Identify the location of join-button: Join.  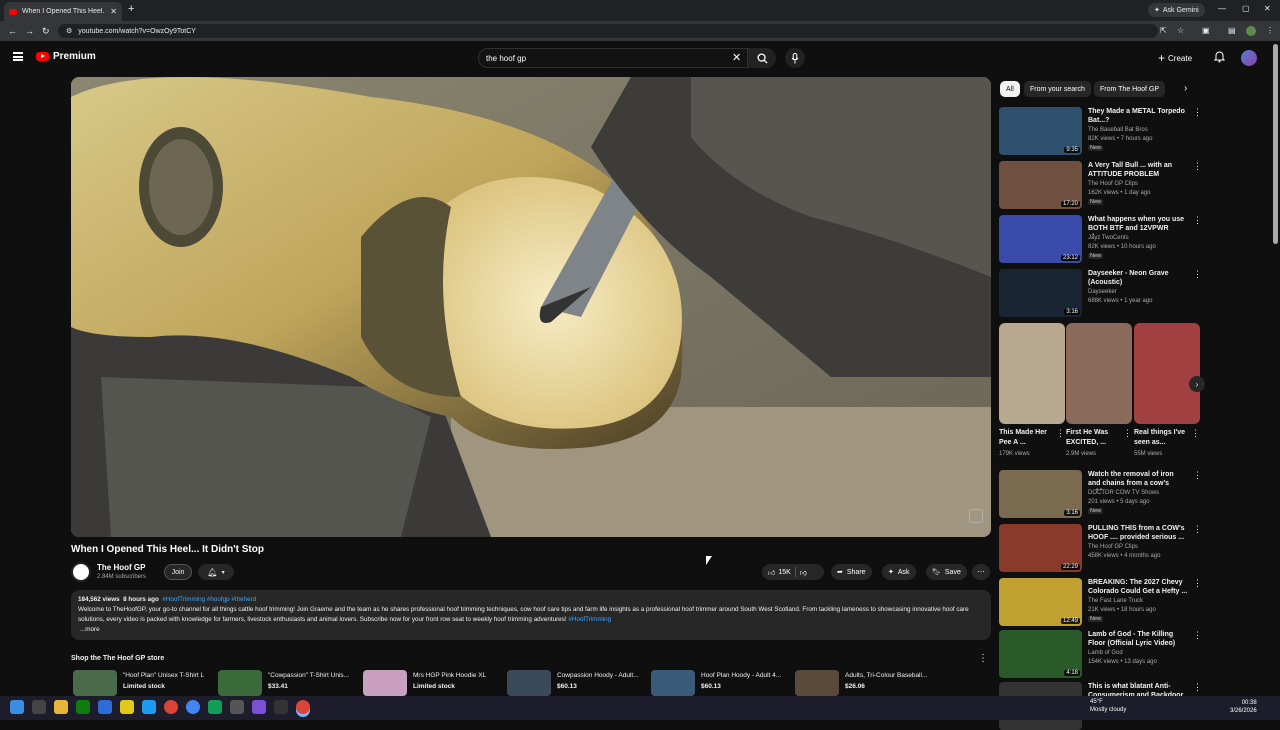
(178, 572).